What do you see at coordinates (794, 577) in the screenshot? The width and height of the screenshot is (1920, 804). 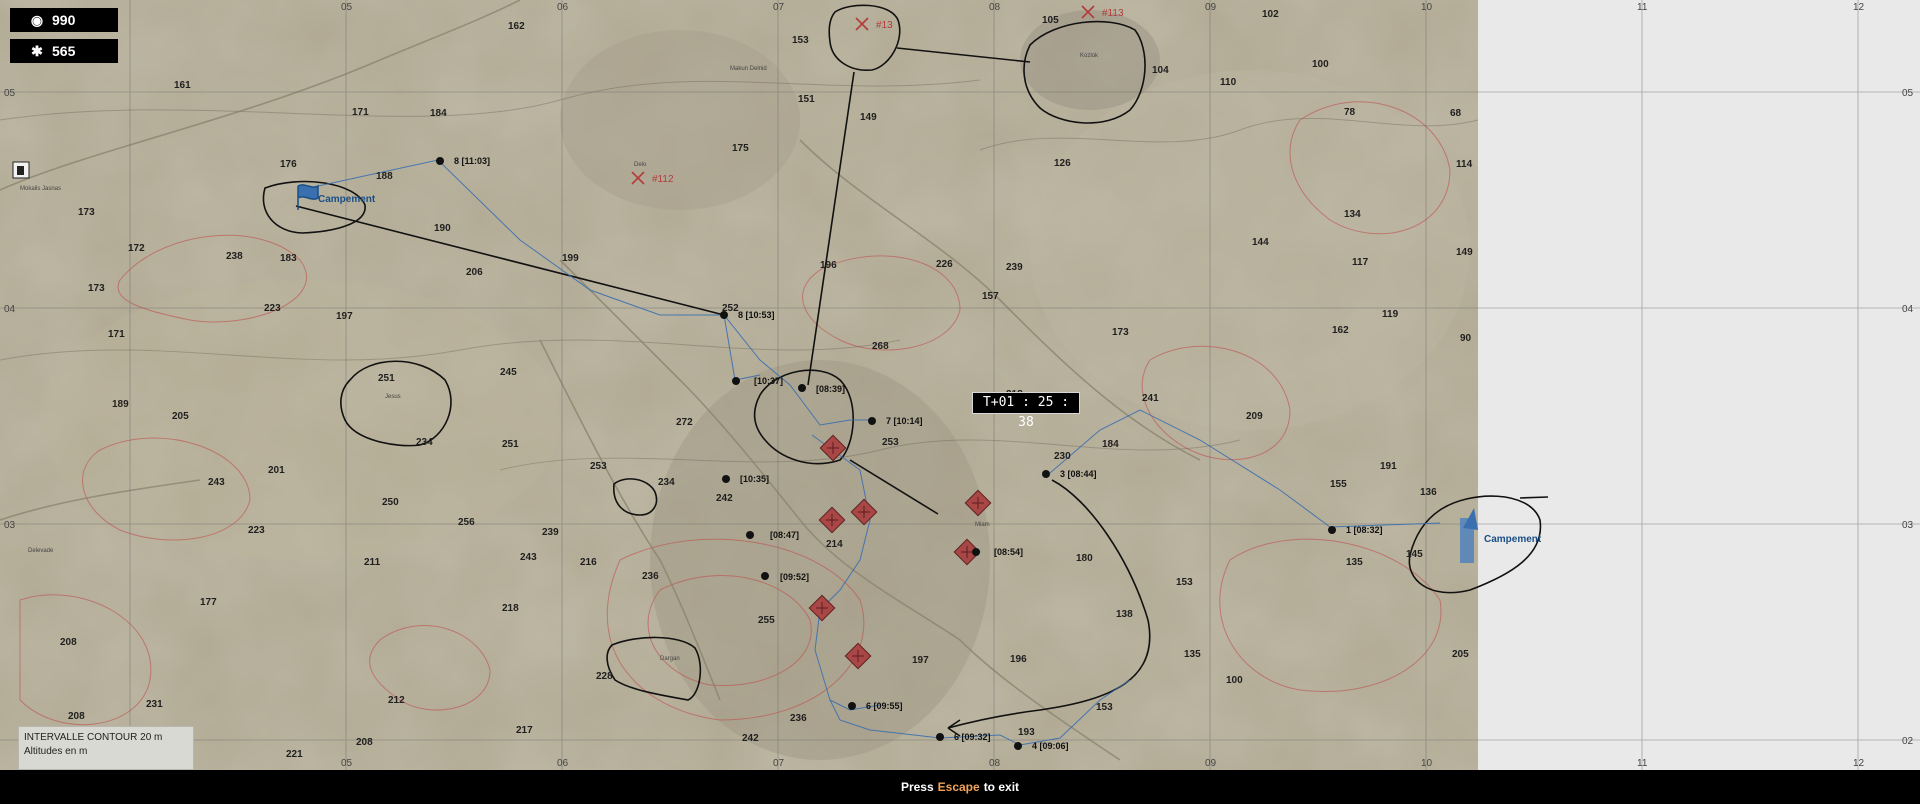 I see `waypoint-label: [09:52]` at bounding box center [794, 577].